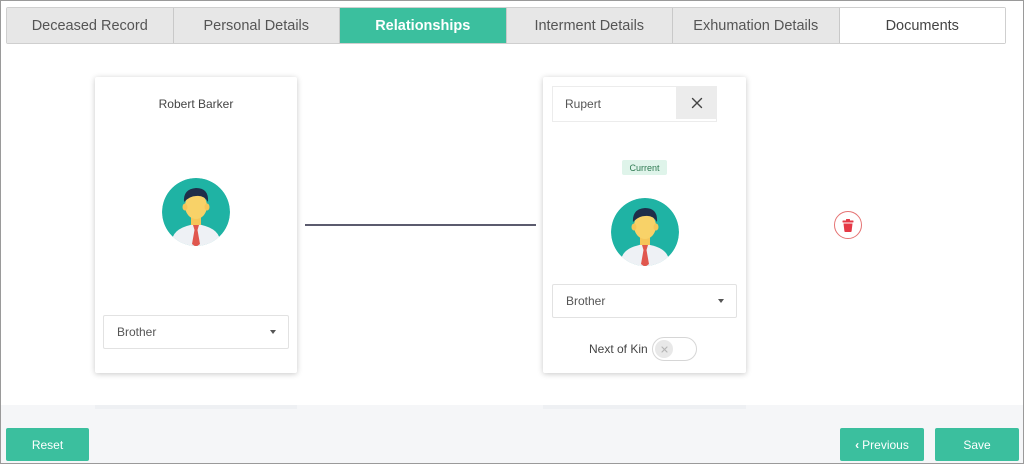 The image size is (1024, 464). What do you see at coordinates (644, 301) in the screenshot?
I see `relative-relationship-select: Brother` at bounding box center [644, 301].